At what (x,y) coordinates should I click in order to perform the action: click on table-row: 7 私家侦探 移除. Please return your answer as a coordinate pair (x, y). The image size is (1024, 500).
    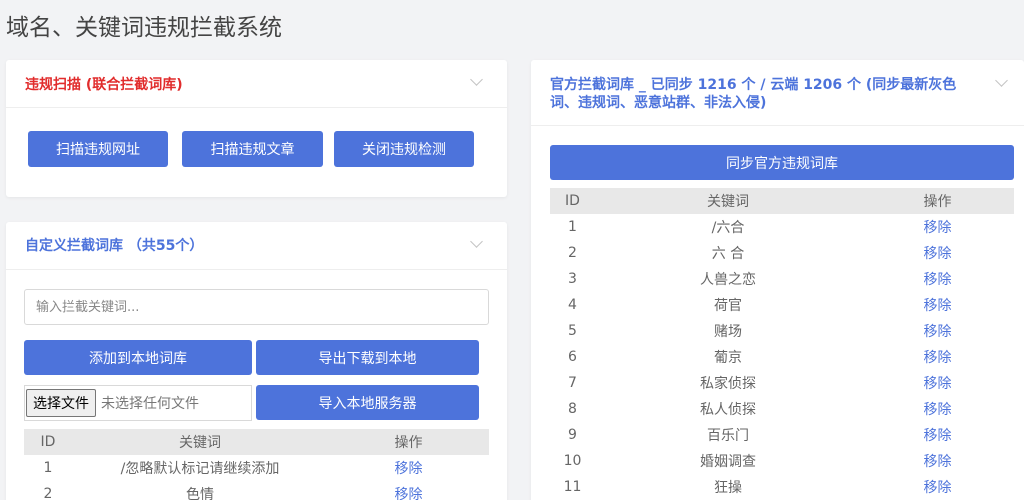
    Looking at the image, I should click on (782, 383).